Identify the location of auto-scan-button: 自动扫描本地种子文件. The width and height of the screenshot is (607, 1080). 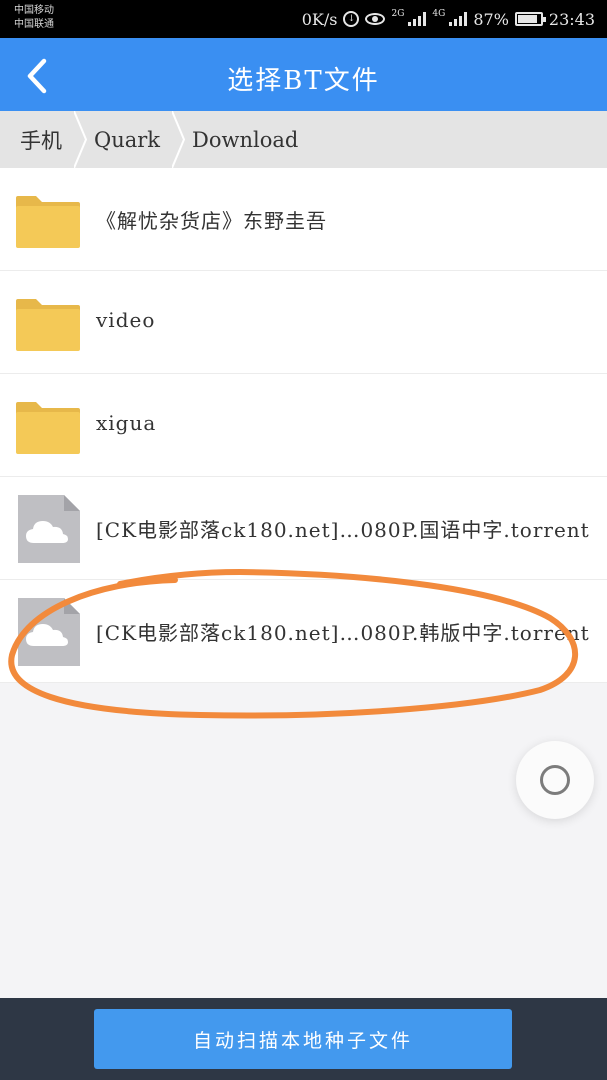
(303, 1039).